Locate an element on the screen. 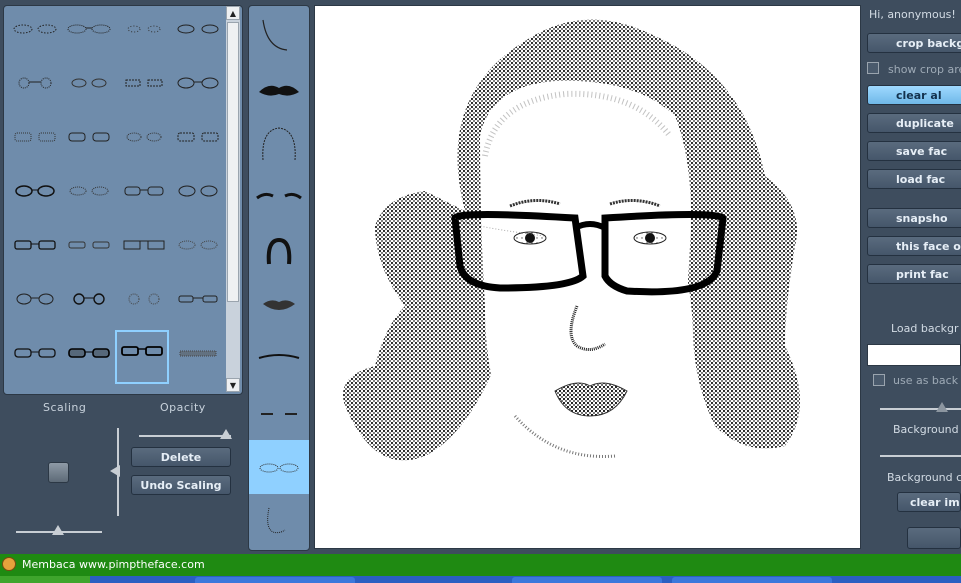 The image size is (961, 583). chin-icon is located at coordinates (275, 35).